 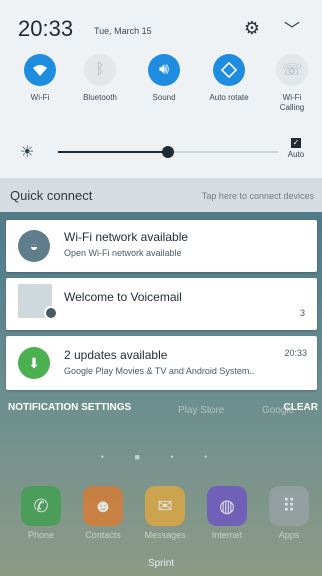 I want to click on notification-footer: NOTIFICATION SETTINGS CLEAR, so click(x=161, y=409).